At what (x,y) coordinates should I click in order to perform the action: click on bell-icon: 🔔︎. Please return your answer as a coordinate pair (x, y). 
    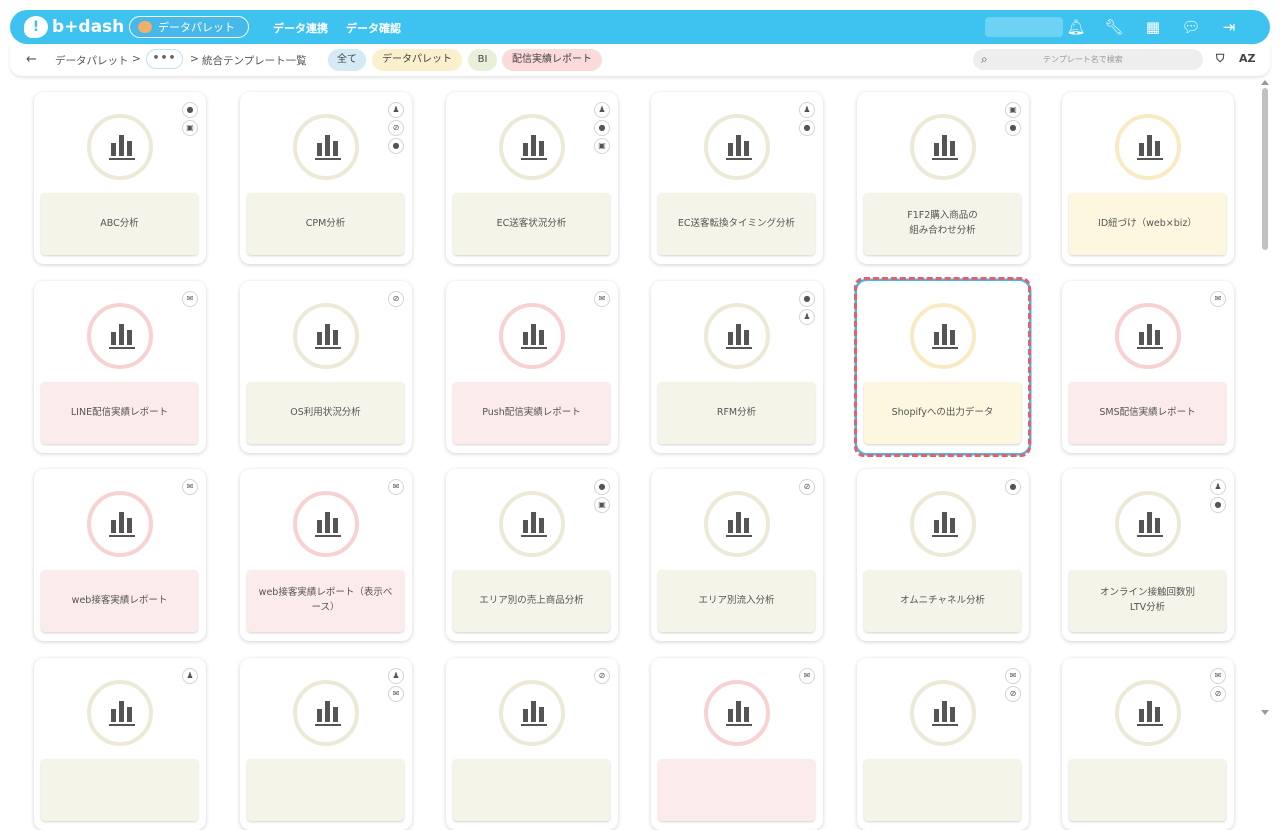
    Looking at the image, I should click on (1076, 27).